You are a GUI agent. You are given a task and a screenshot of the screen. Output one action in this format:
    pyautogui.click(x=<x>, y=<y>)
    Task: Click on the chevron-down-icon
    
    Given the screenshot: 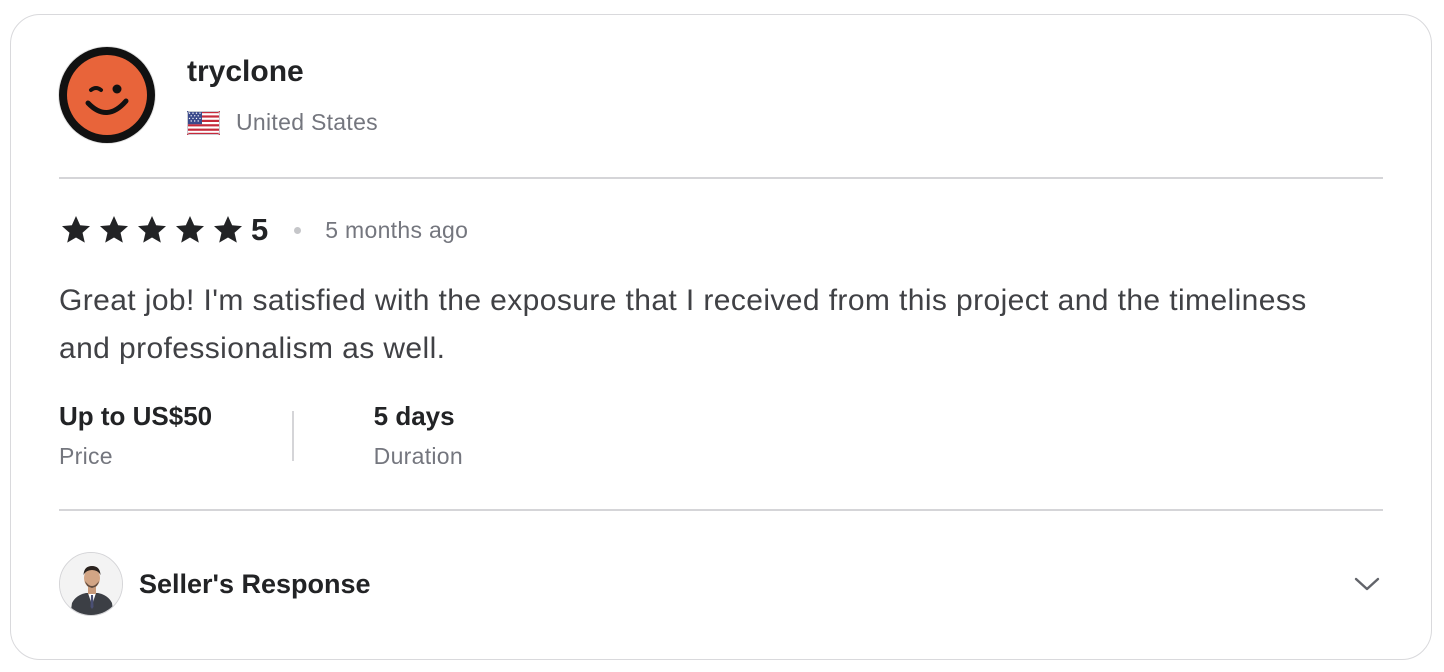 What is the action you would take?
    pyautogui.click(x=1367, y=584)
    